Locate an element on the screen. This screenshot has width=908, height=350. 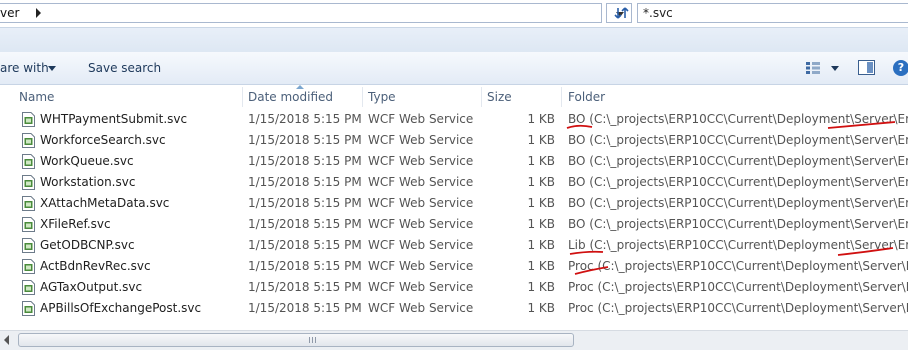
share-with-button: are with is located at coordinates (24, 68).